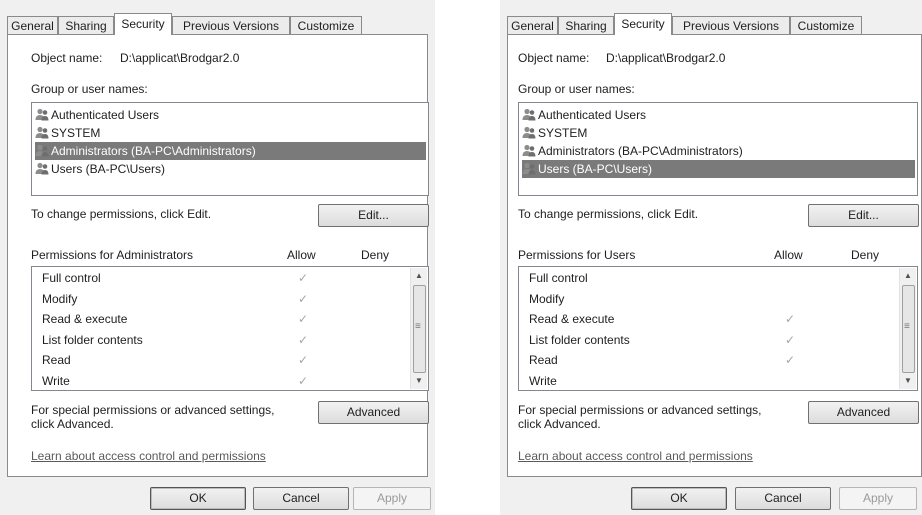  I want to click on permission-label: Write, so click(543, 380).